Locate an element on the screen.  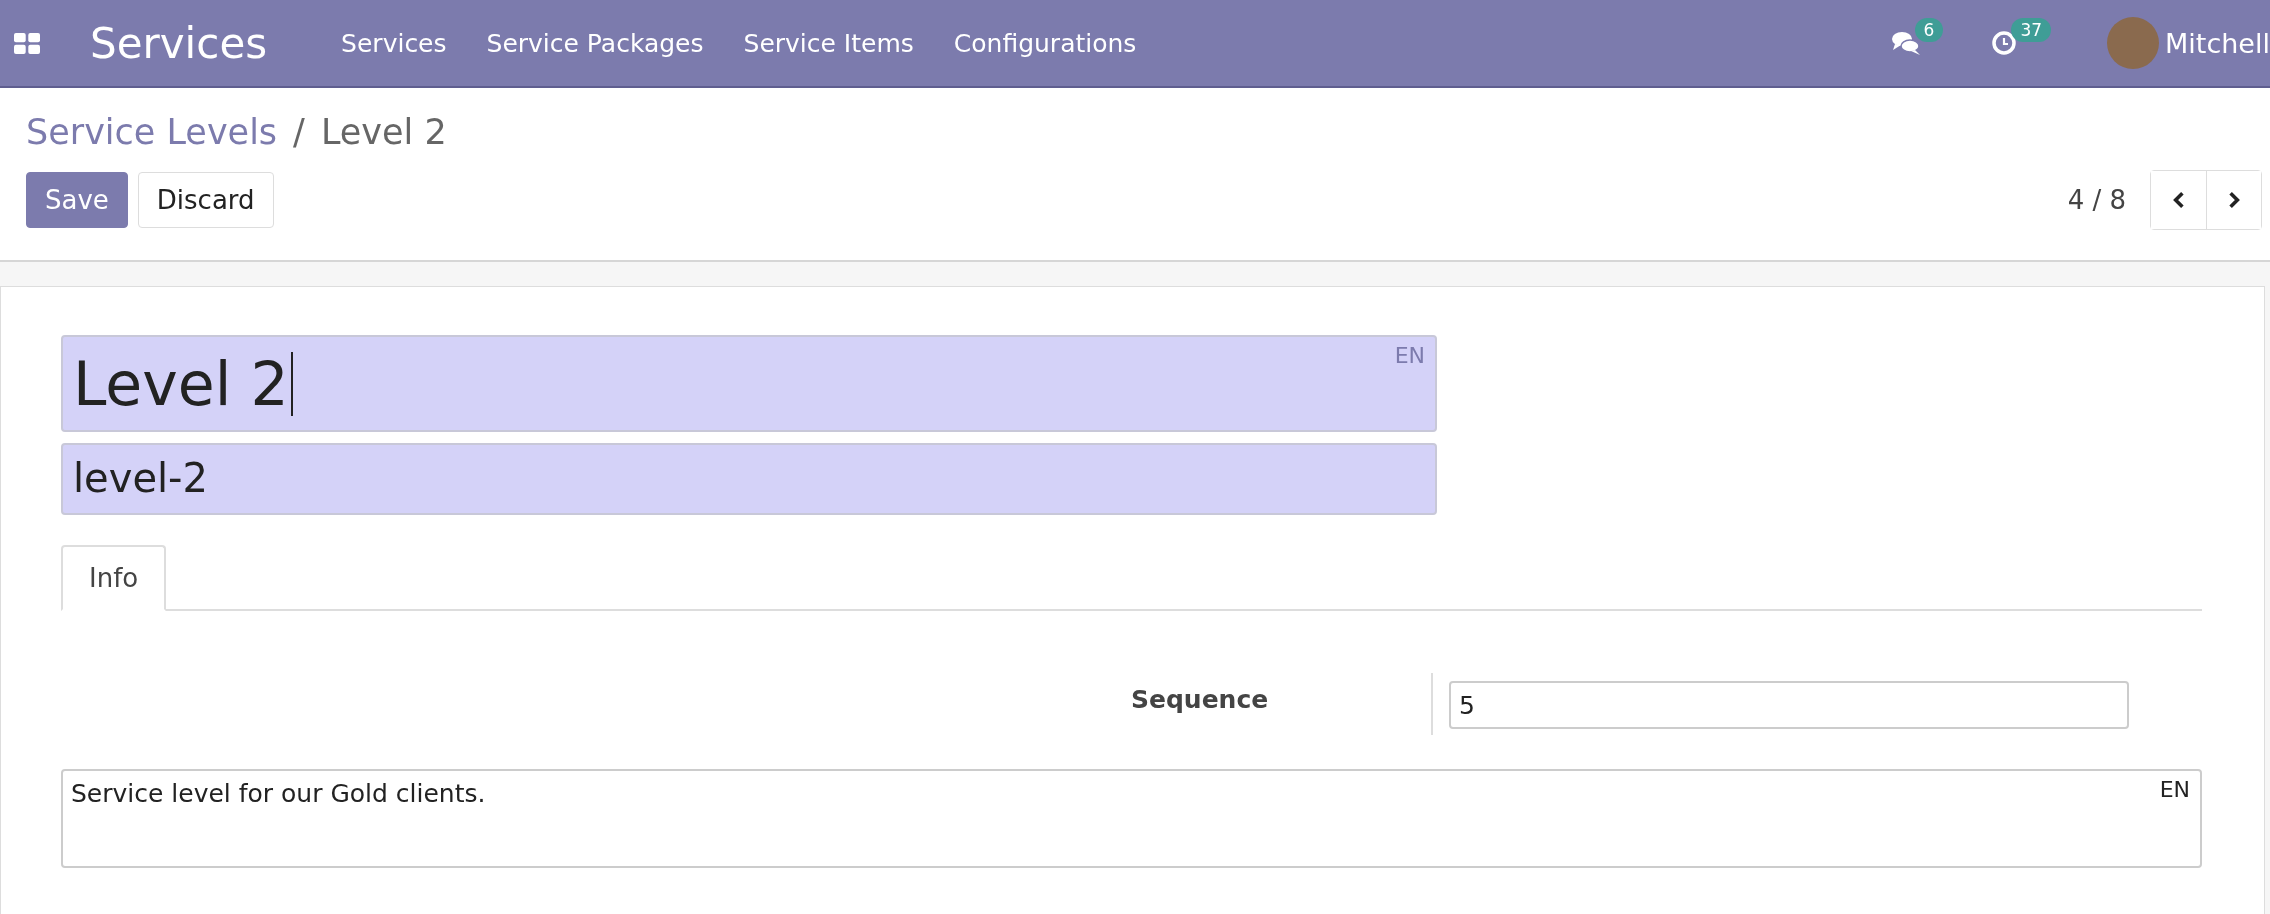
menu-item: Services is located at coordinates (394, 43).